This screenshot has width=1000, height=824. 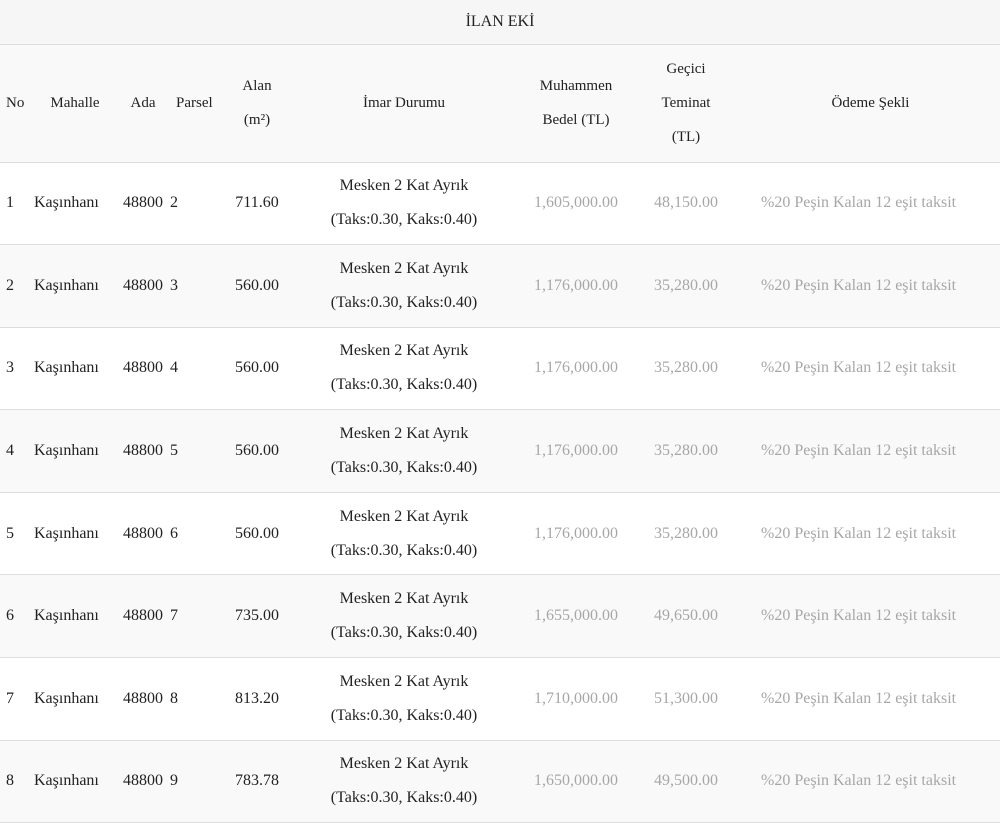 I want to click on table-title: İLAN EKİ, so click(x=500, y=22).